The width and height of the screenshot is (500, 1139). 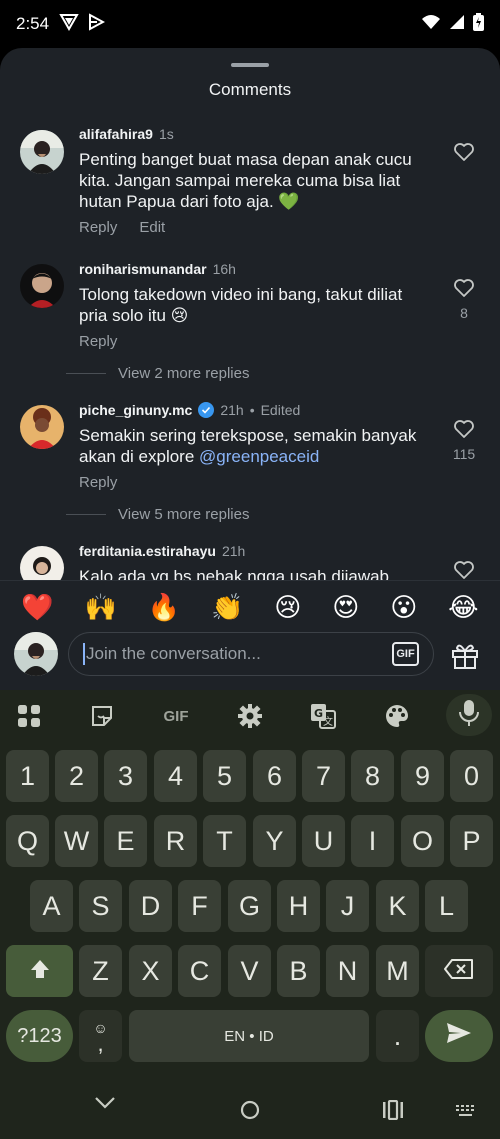 What do you see at coordinates (347, 971) in the screenshot?
I see `key-n: N` at bounding box center [347, 971].